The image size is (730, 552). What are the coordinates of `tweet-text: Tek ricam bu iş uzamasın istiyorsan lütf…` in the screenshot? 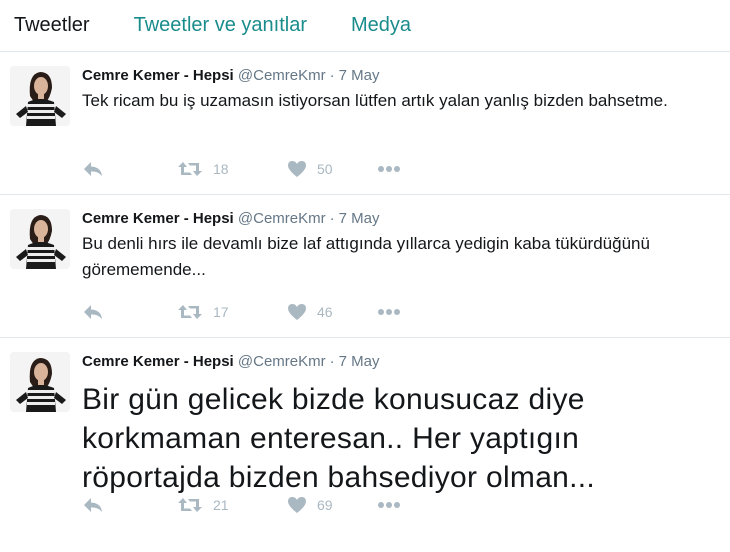 It's located at (375, 100).